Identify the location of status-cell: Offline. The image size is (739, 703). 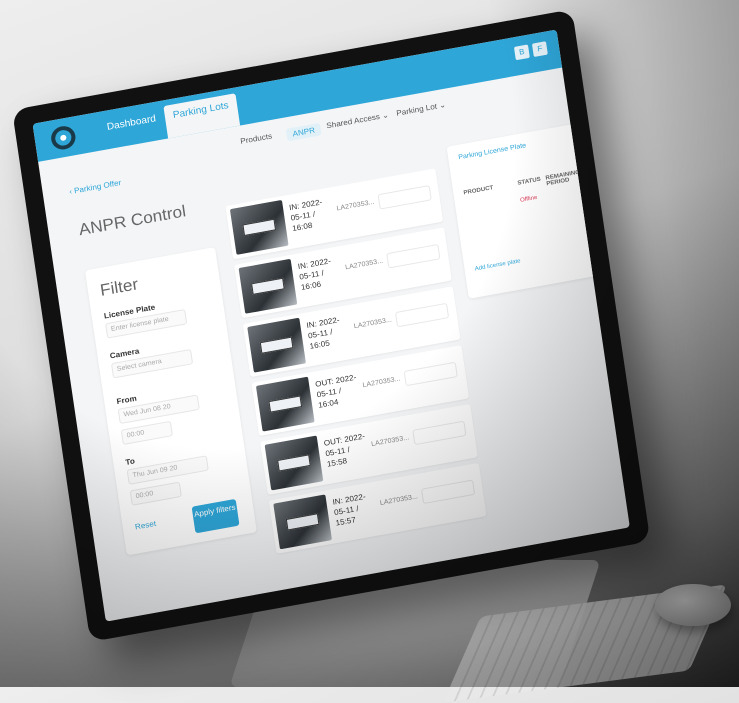
(528, 199).